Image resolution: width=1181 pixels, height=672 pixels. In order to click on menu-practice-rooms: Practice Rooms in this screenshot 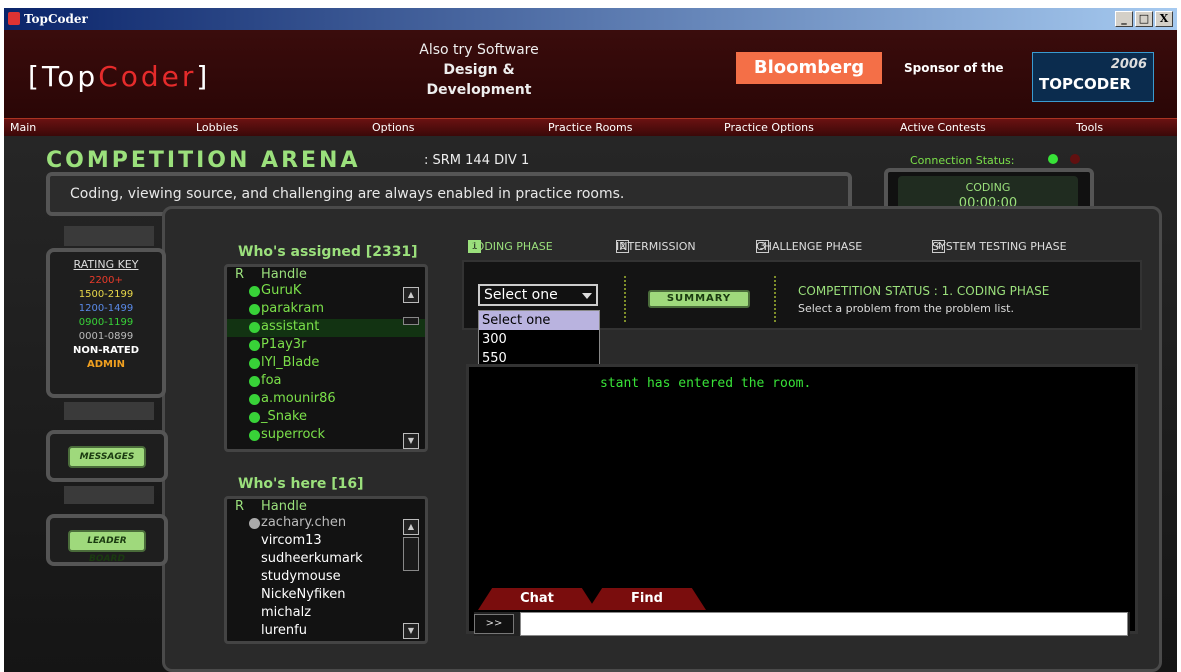, I will do `click(590, 127)`.